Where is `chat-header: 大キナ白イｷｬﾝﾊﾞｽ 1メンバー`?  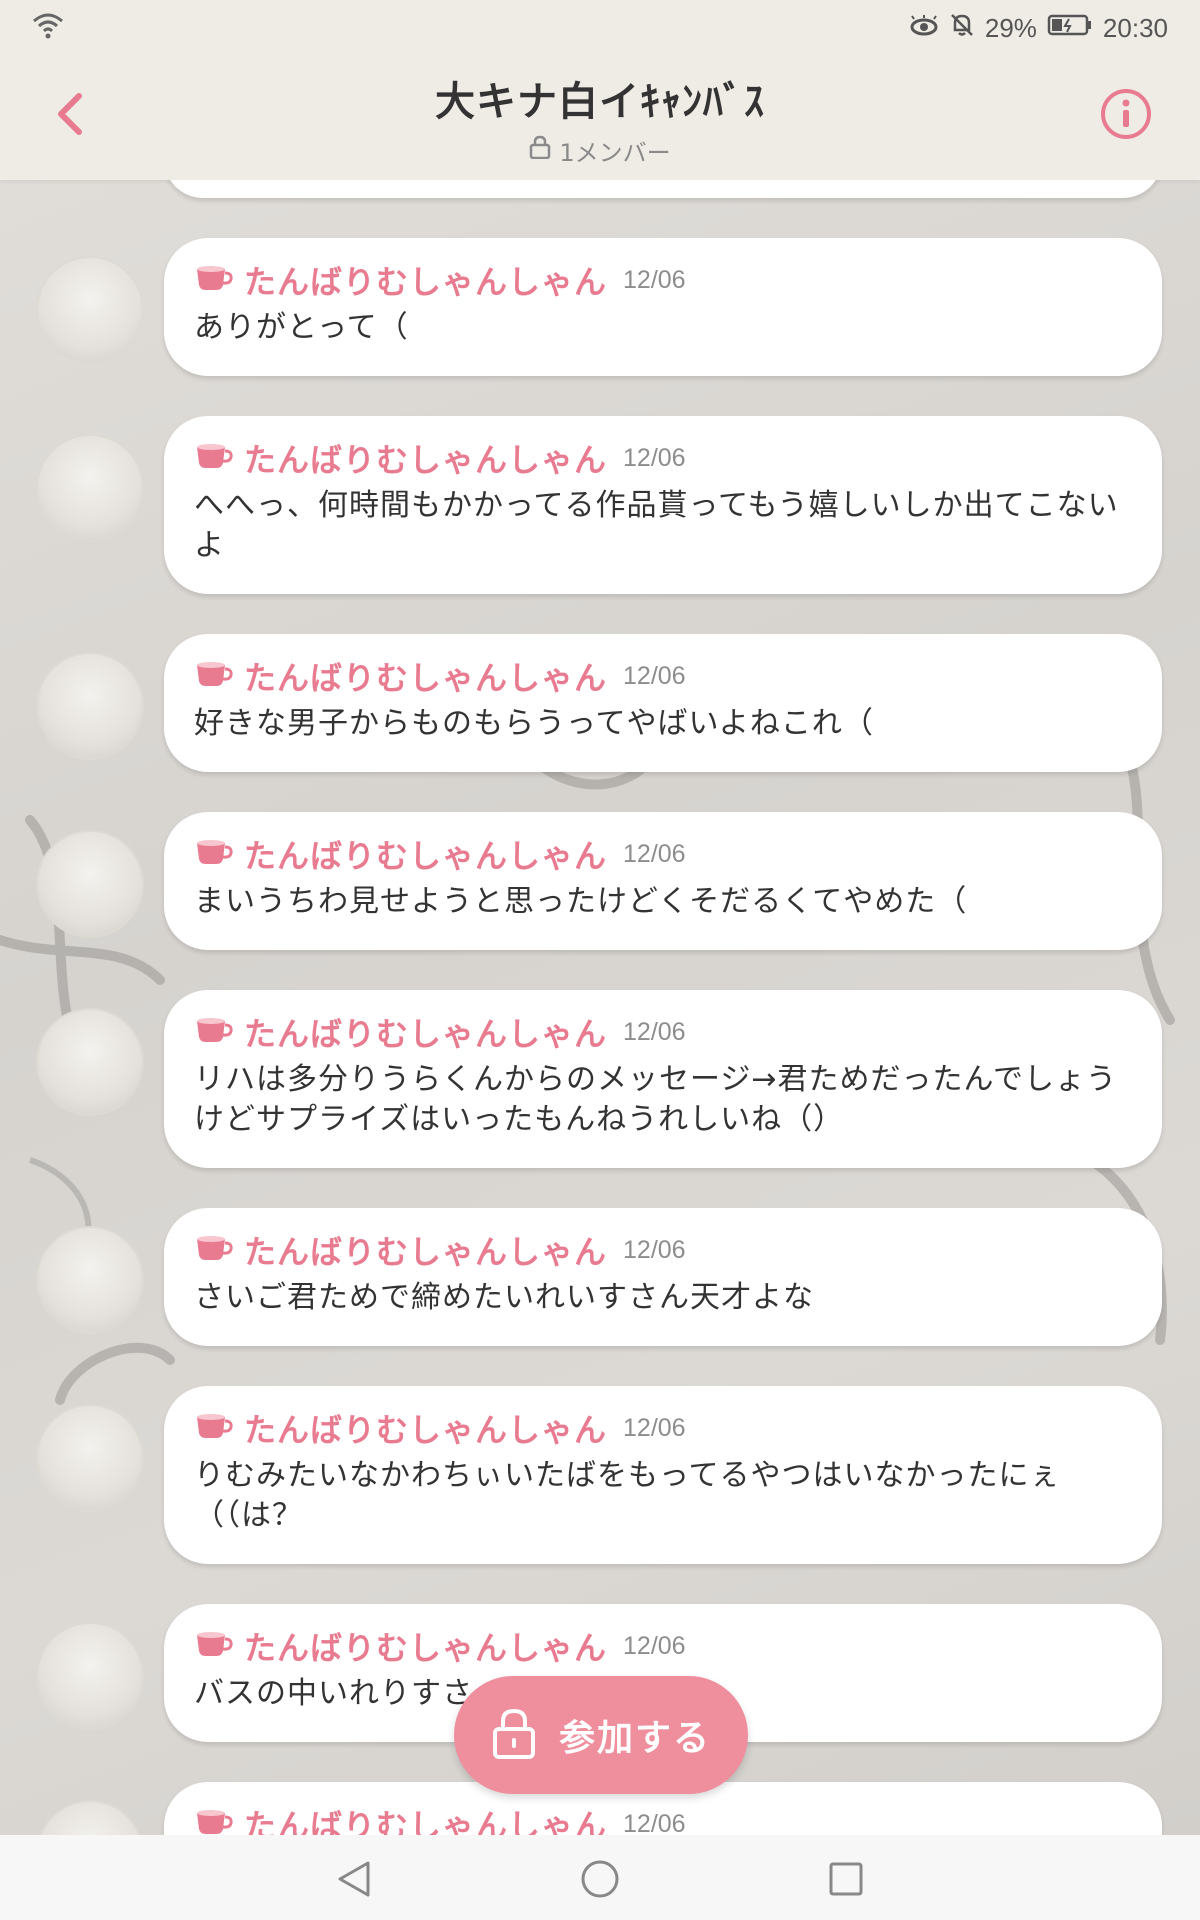
chat-header: 大キナ白イｷｬﾝﾊﾞｽ 1メンバー is located at coordinates (600, 118).